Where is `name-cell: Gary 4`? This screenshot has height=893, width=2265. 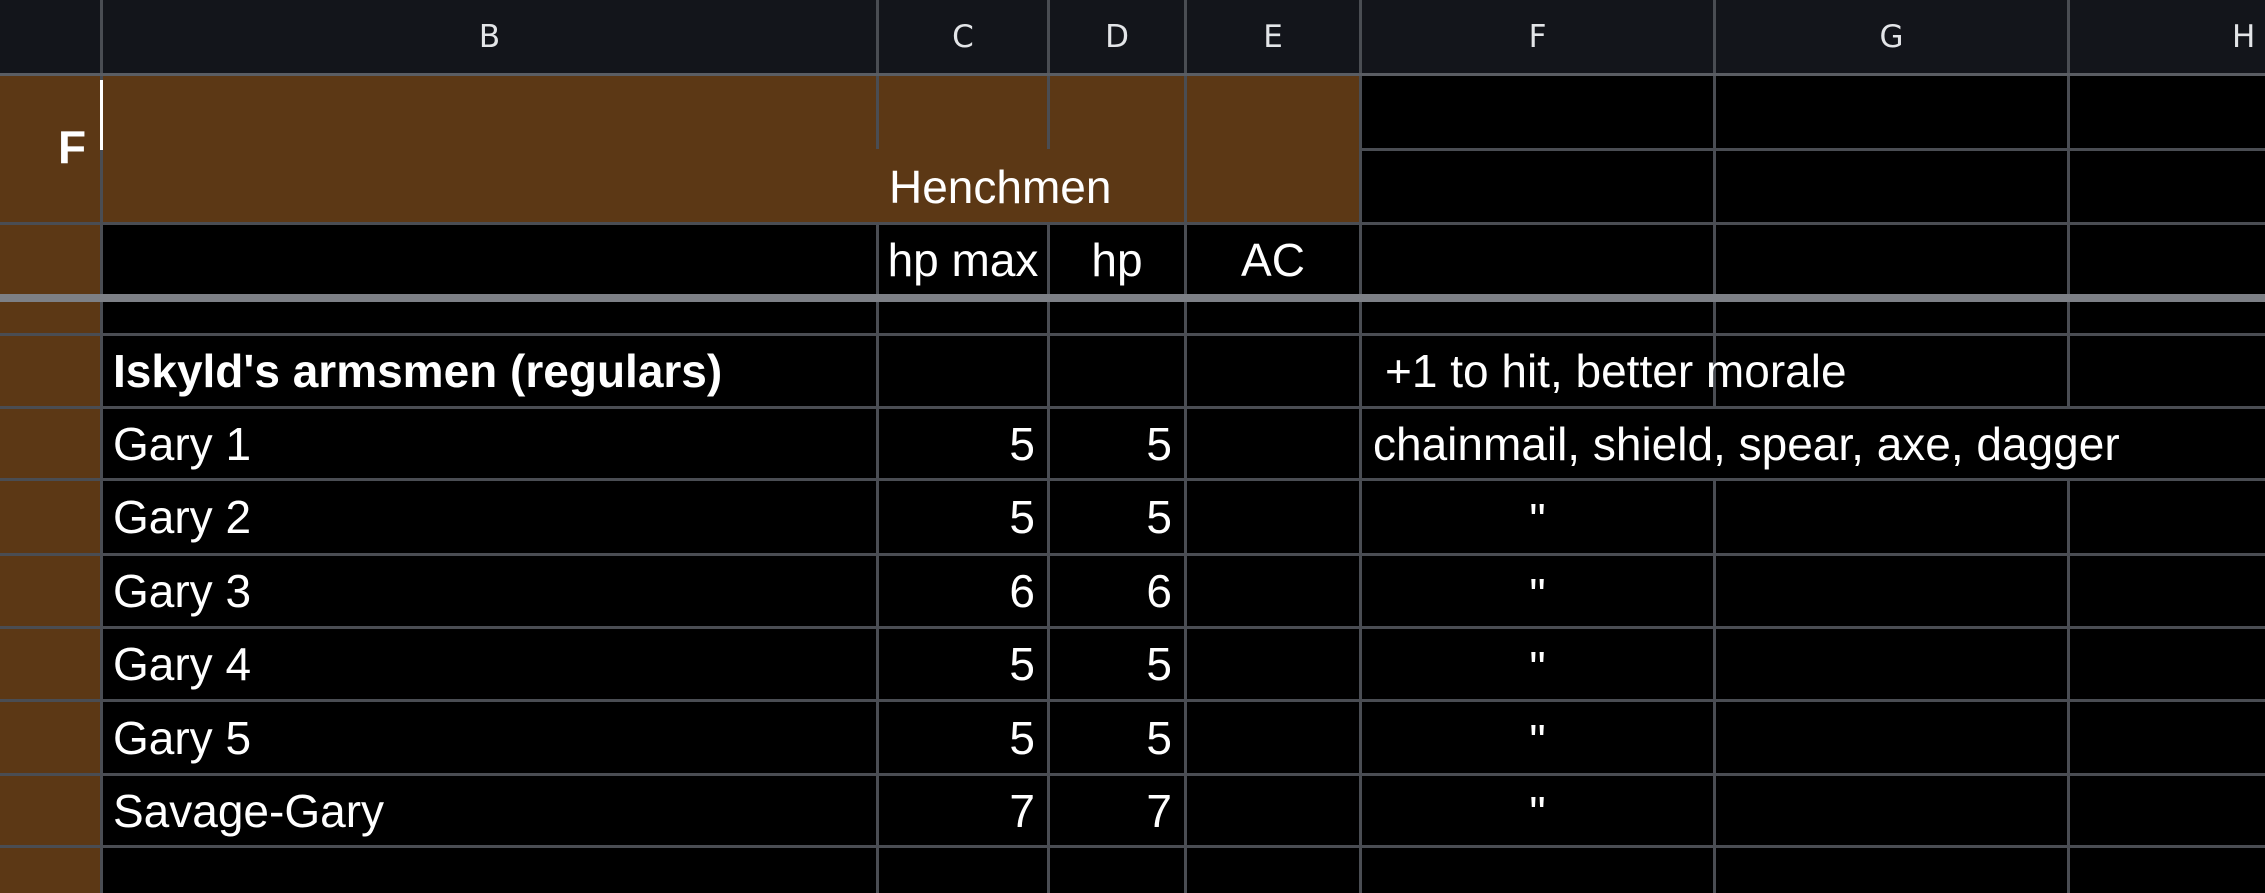 name-cell: Gary 4 is located at coordinates (490, 664).